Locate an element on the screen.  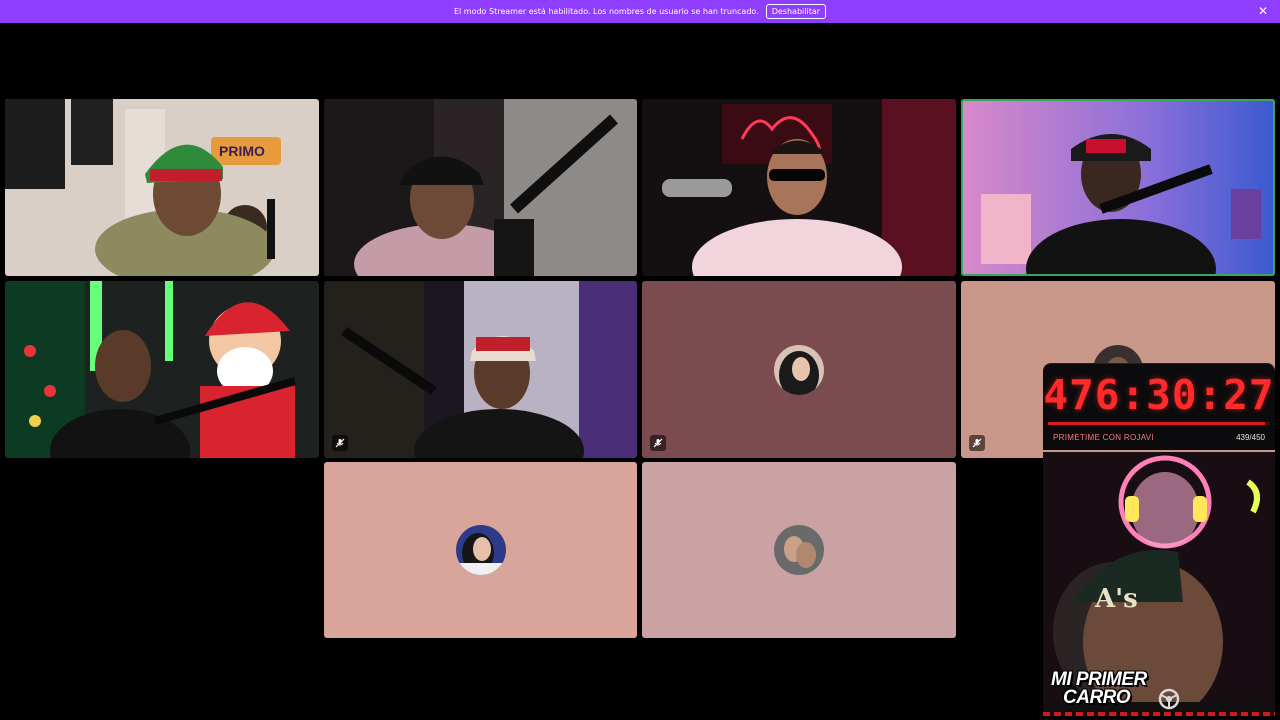
subathon-timer-overlay: 476:30:27 PRIMETIME CON ROJAVI 439/450 is located at coordinates (1159, 406).